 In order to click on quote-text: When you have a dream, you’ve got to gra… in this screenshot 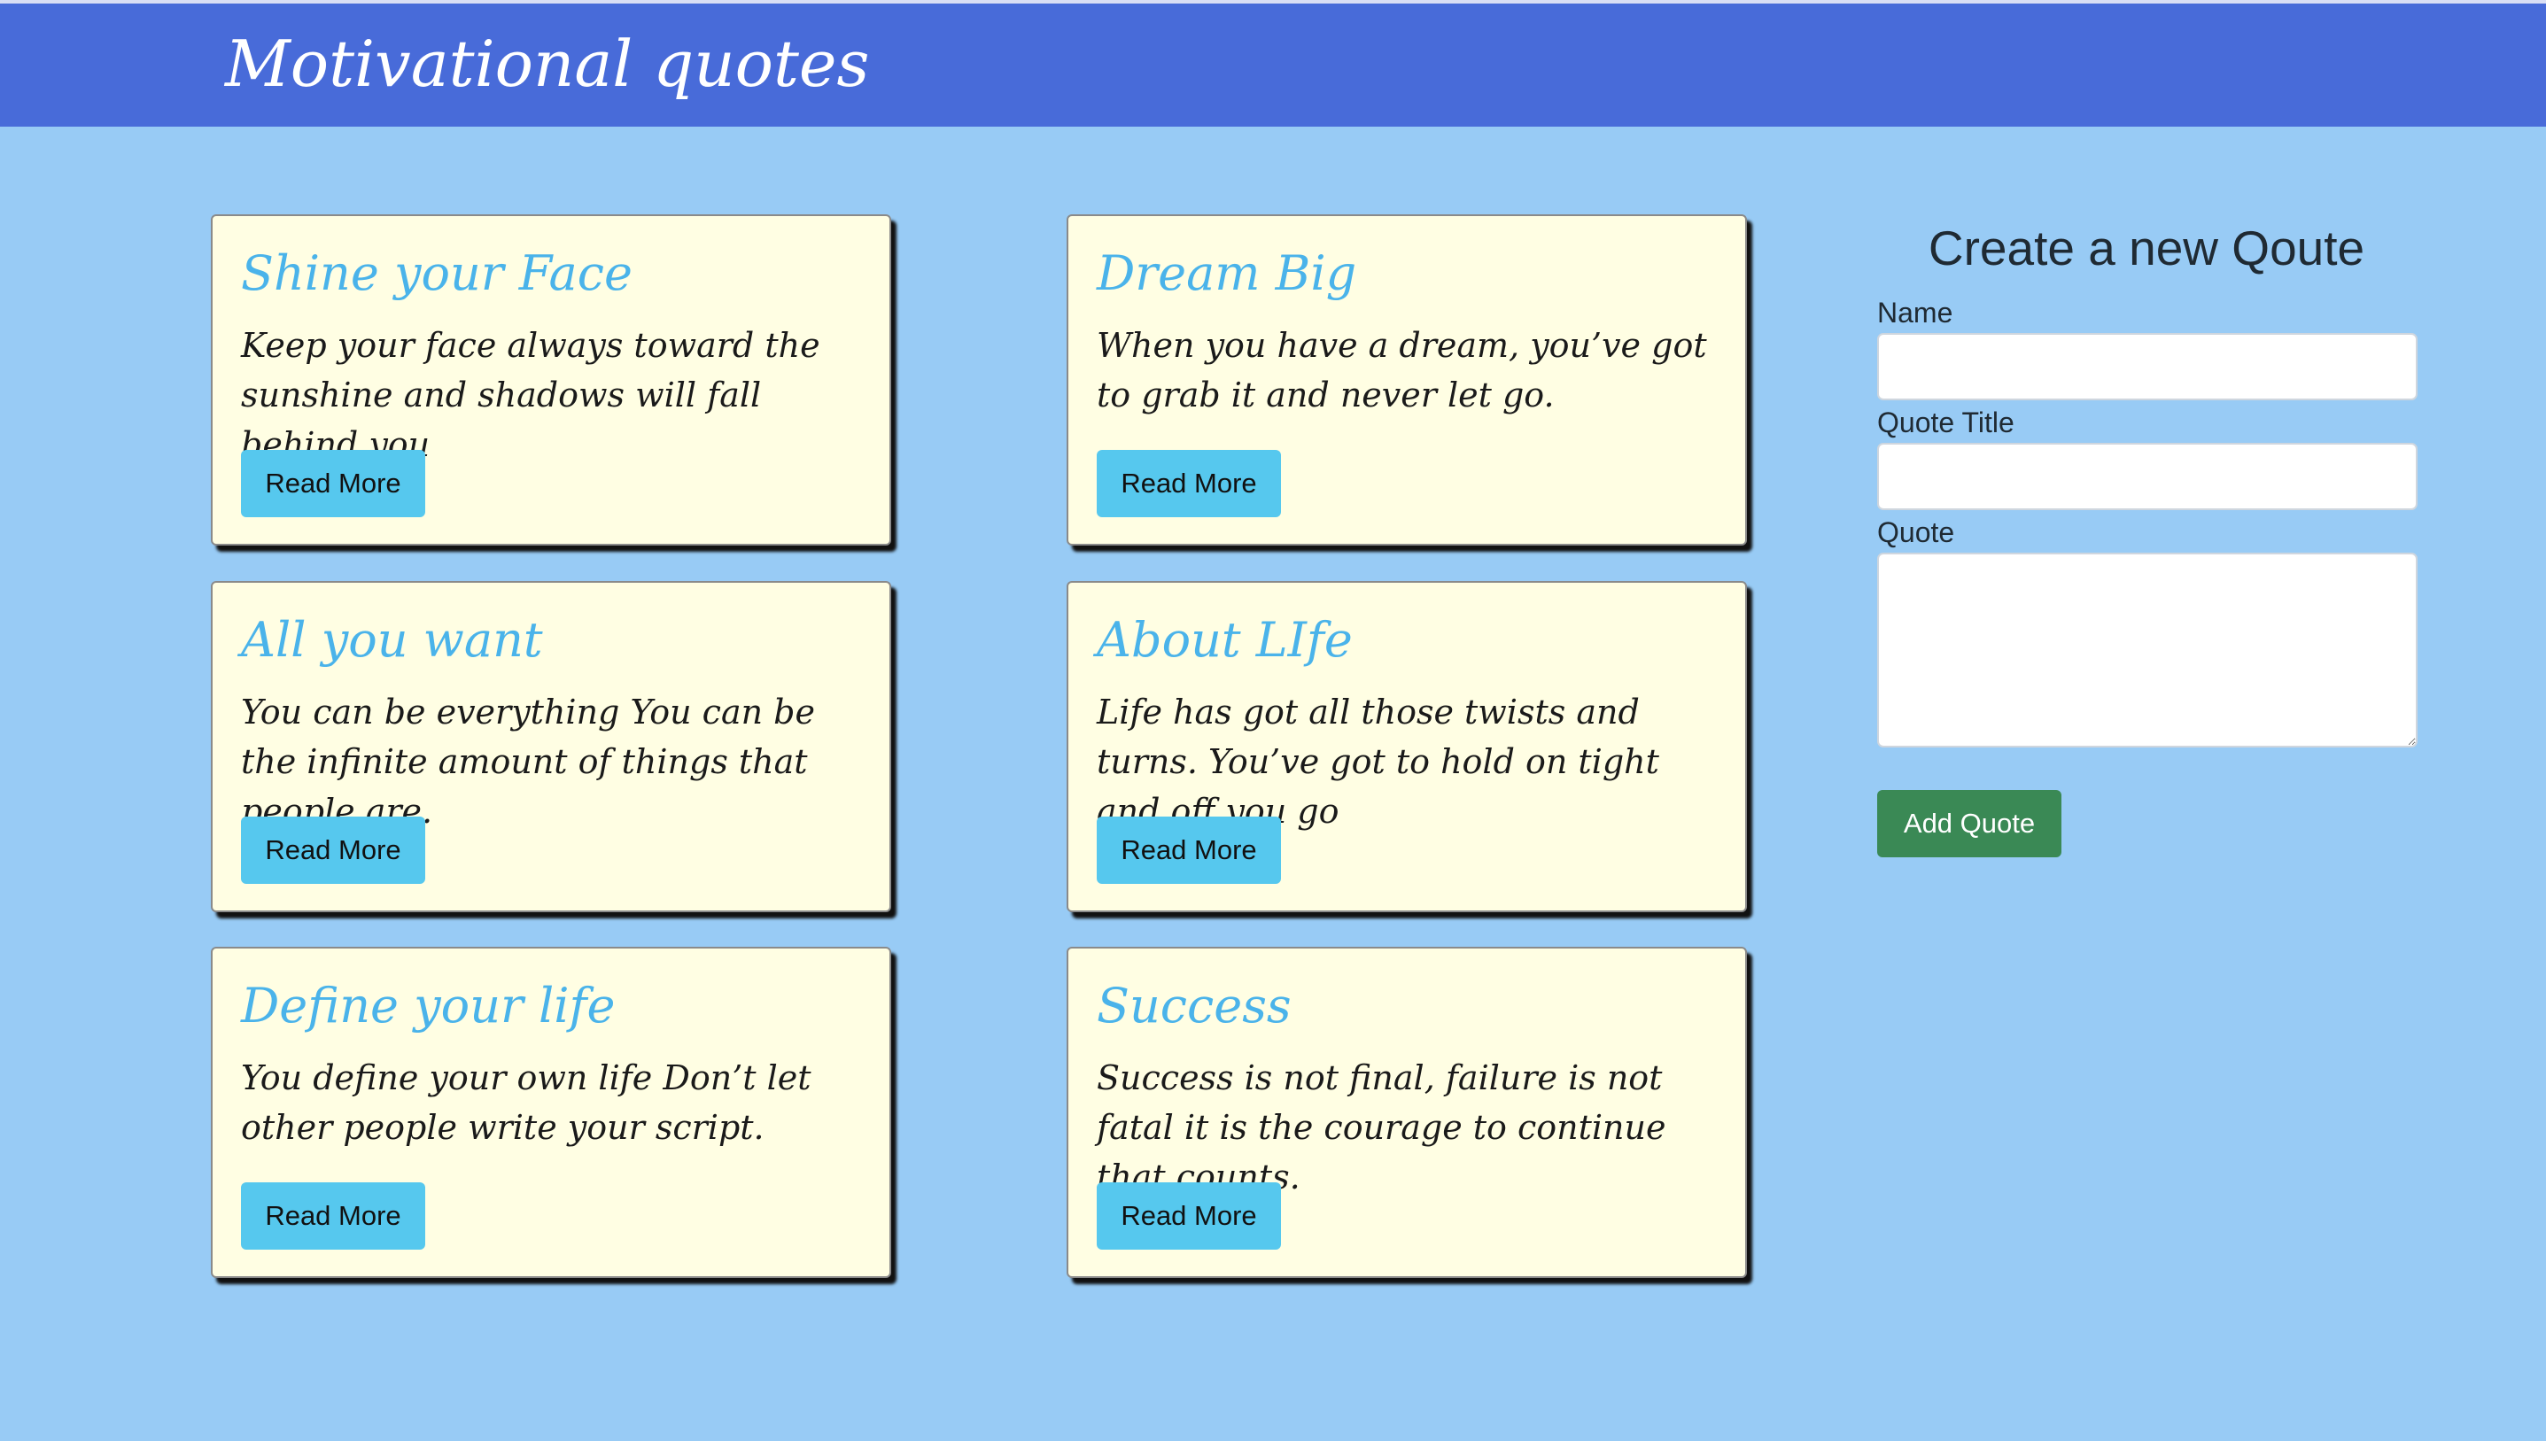, I will do `click(1402, 370)`.